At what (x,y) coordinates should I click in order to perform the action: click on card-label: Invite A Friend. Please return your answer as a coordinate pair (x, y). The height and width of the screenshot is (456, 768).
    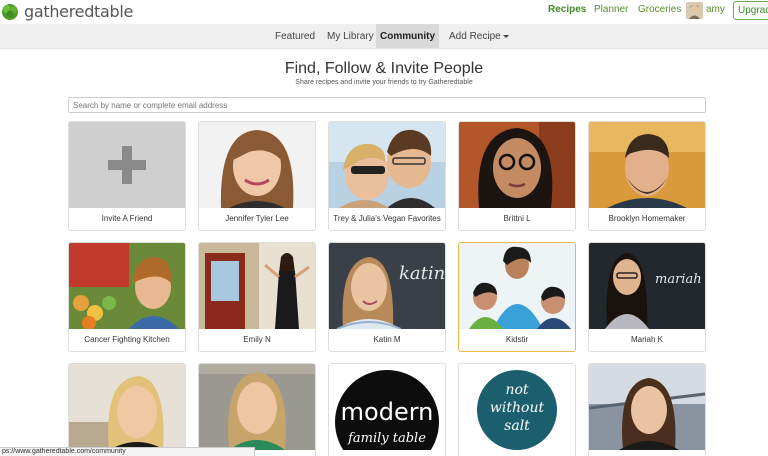
    Looking at the image, I should click on (127, 218).